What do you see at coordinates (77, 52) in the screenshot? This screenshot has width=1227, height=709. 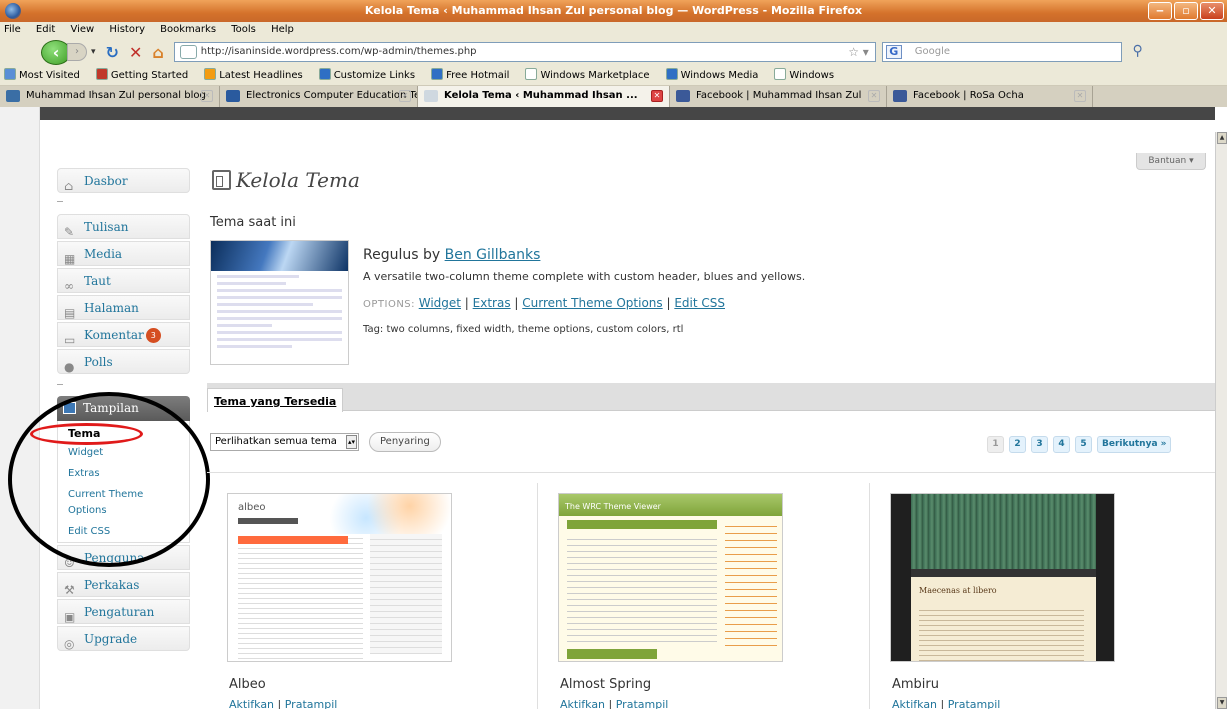 I see `forward-button: ›` at bounding box center [77, 52].